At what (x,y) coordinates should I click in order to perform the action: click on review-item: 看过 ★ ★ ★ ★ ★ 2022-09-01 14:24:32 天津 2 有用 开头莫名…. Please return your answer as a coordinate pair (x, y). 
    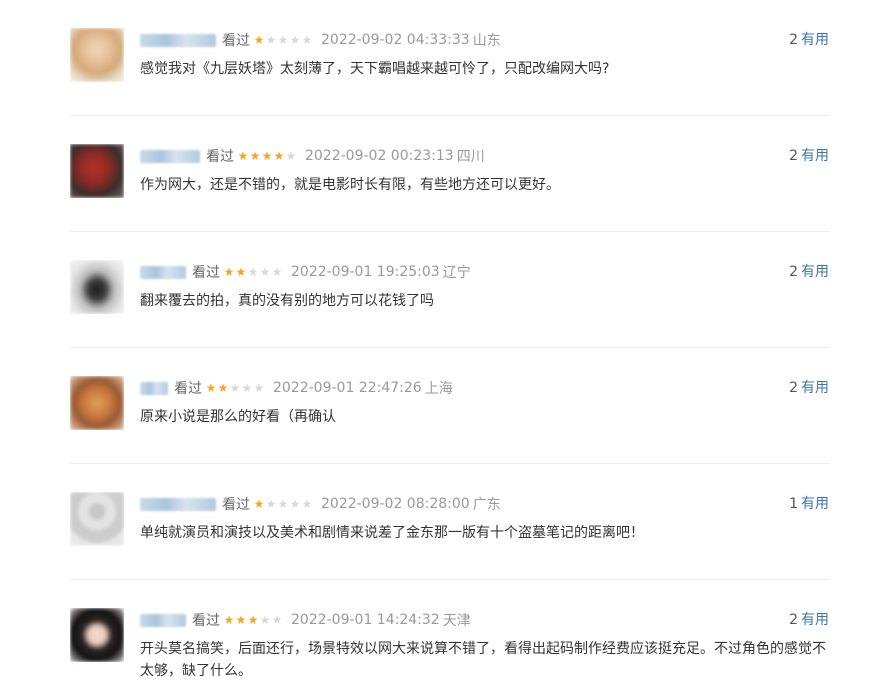
    Looking at the image, I should click on (449, 638).